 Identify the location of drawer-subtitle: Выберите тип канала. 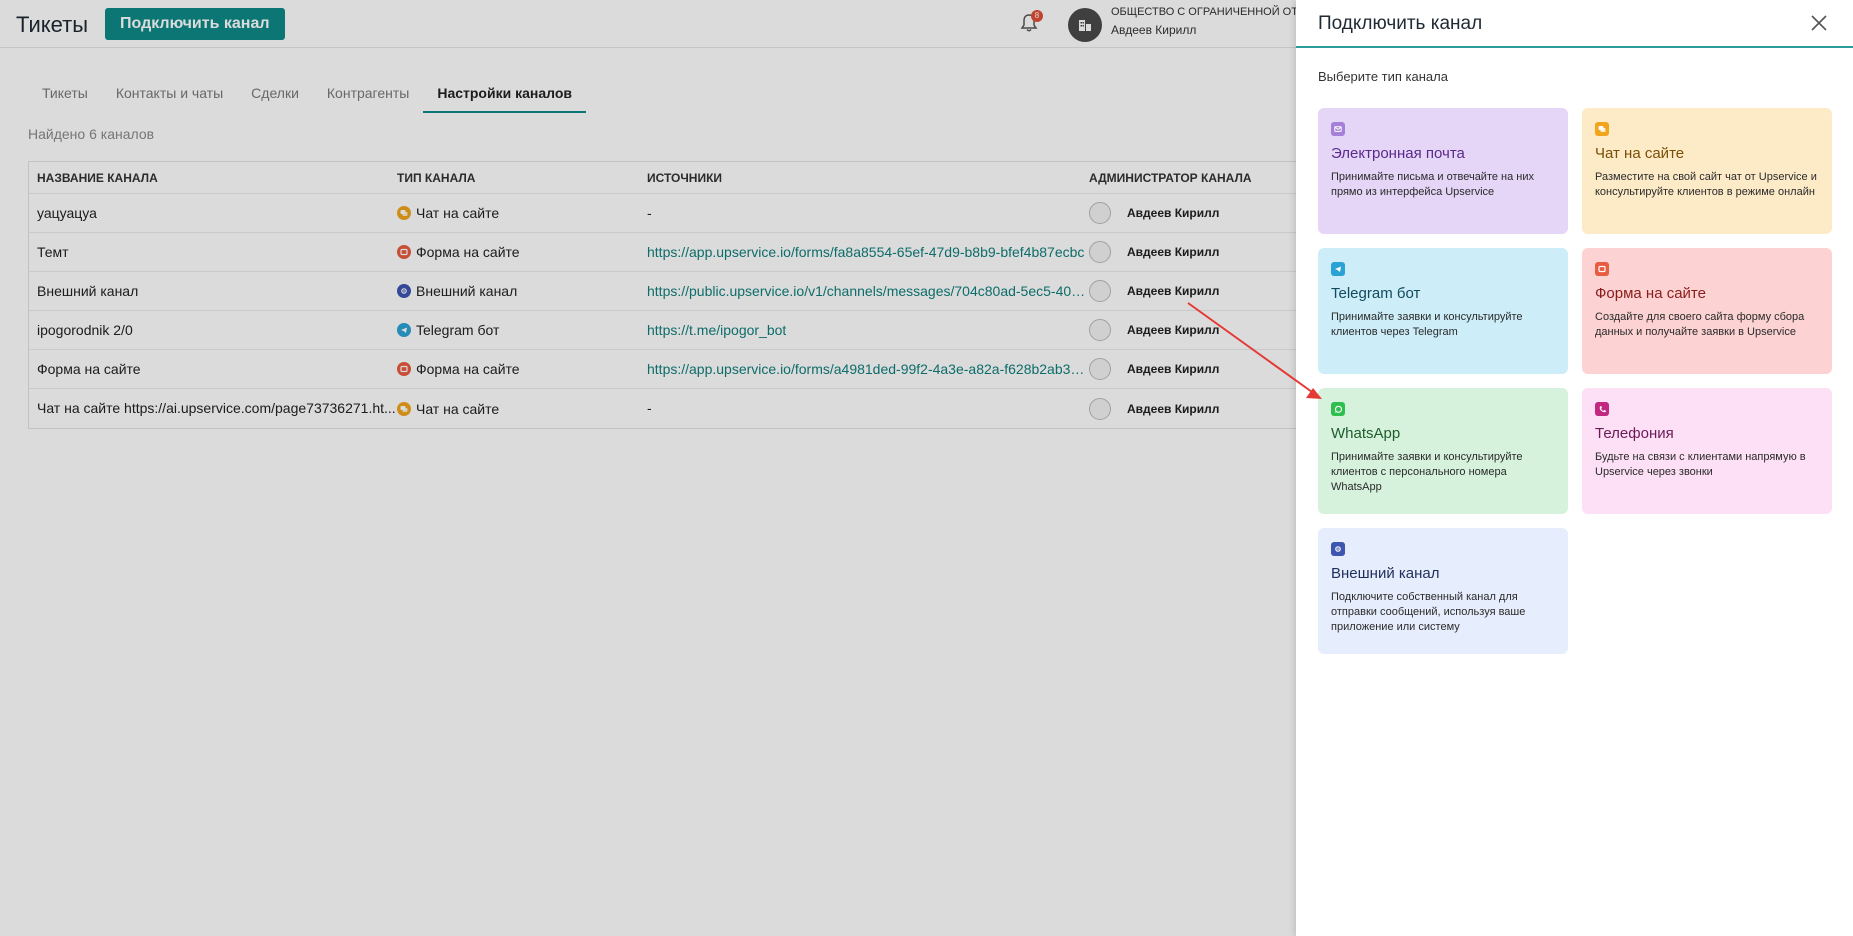
(1383, 76).